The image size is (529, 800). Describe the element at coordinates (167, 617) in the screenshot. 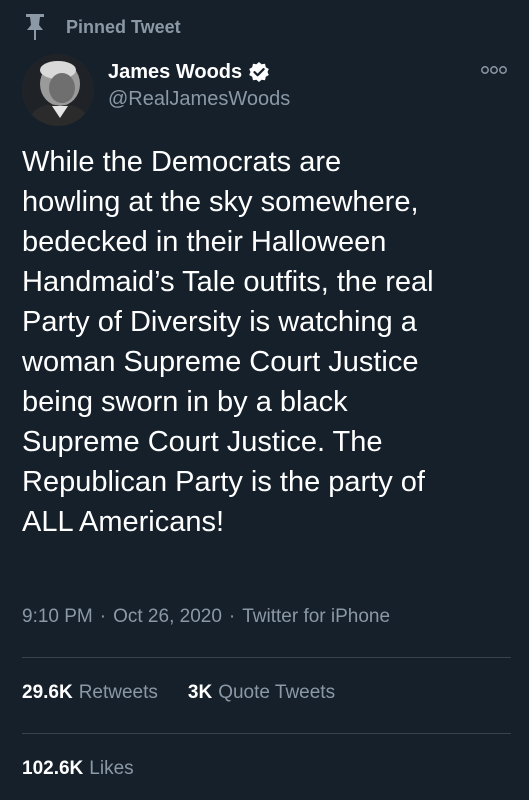

I see `tweet-date: Oct 26, 2020` at that location.